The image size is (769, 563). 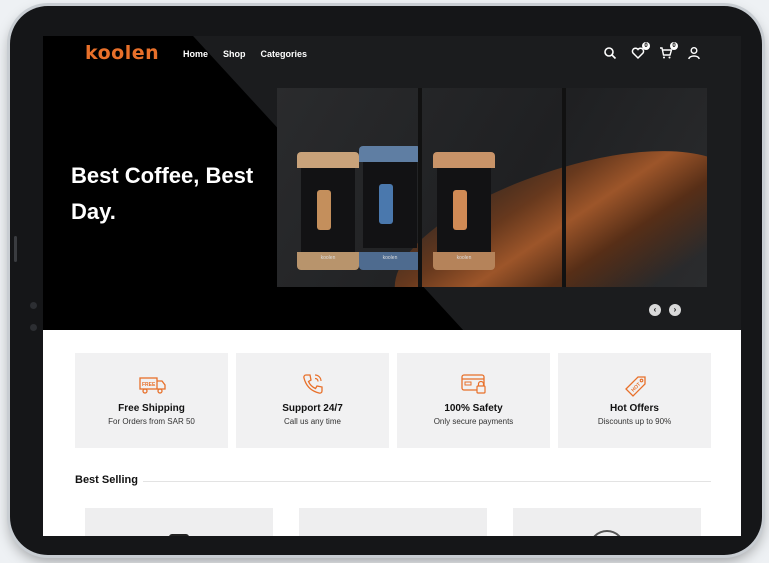 I want to click on hero-title: Best Coffee, Best Day., so click(x=162, y=193).